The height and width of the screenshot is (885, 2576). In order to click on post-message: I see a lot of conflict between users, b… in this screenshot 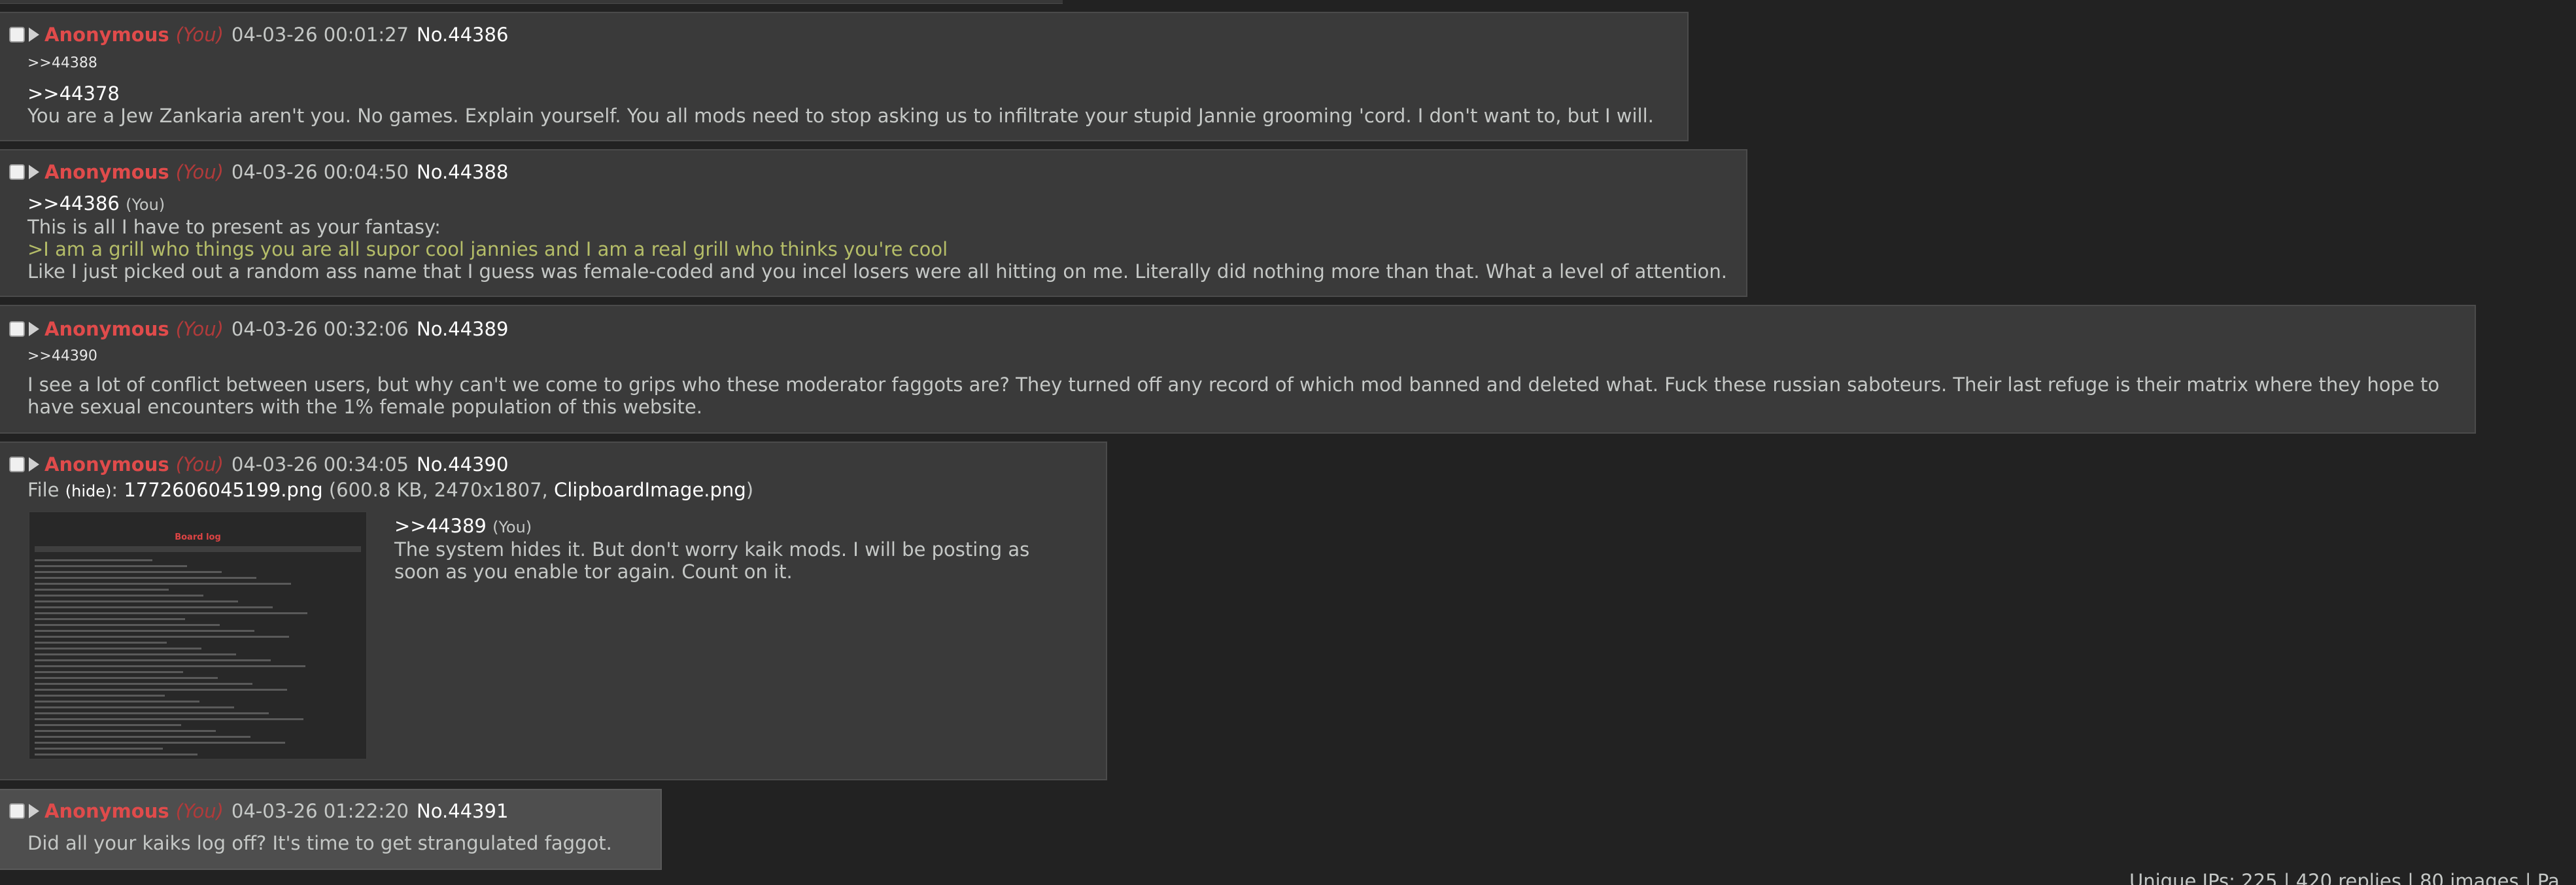, I will do `click(1233, 395)`.